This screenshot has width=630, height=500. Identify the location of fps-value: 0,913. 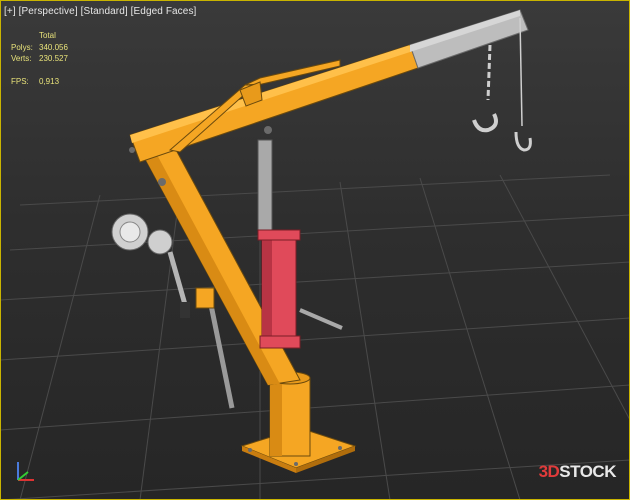
(49, 81).